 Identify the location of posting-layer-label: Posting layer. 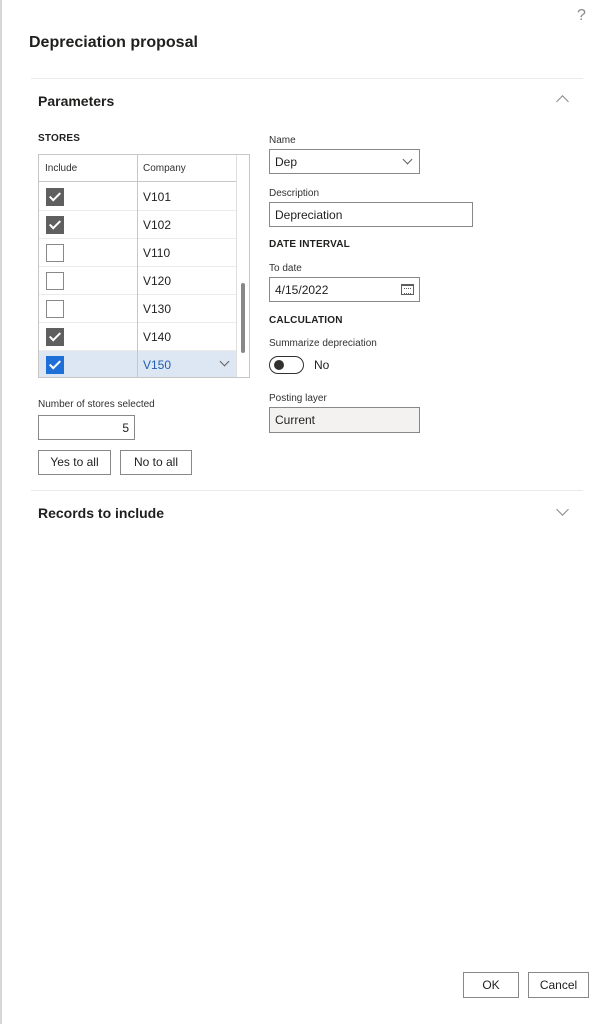
(298, 398).